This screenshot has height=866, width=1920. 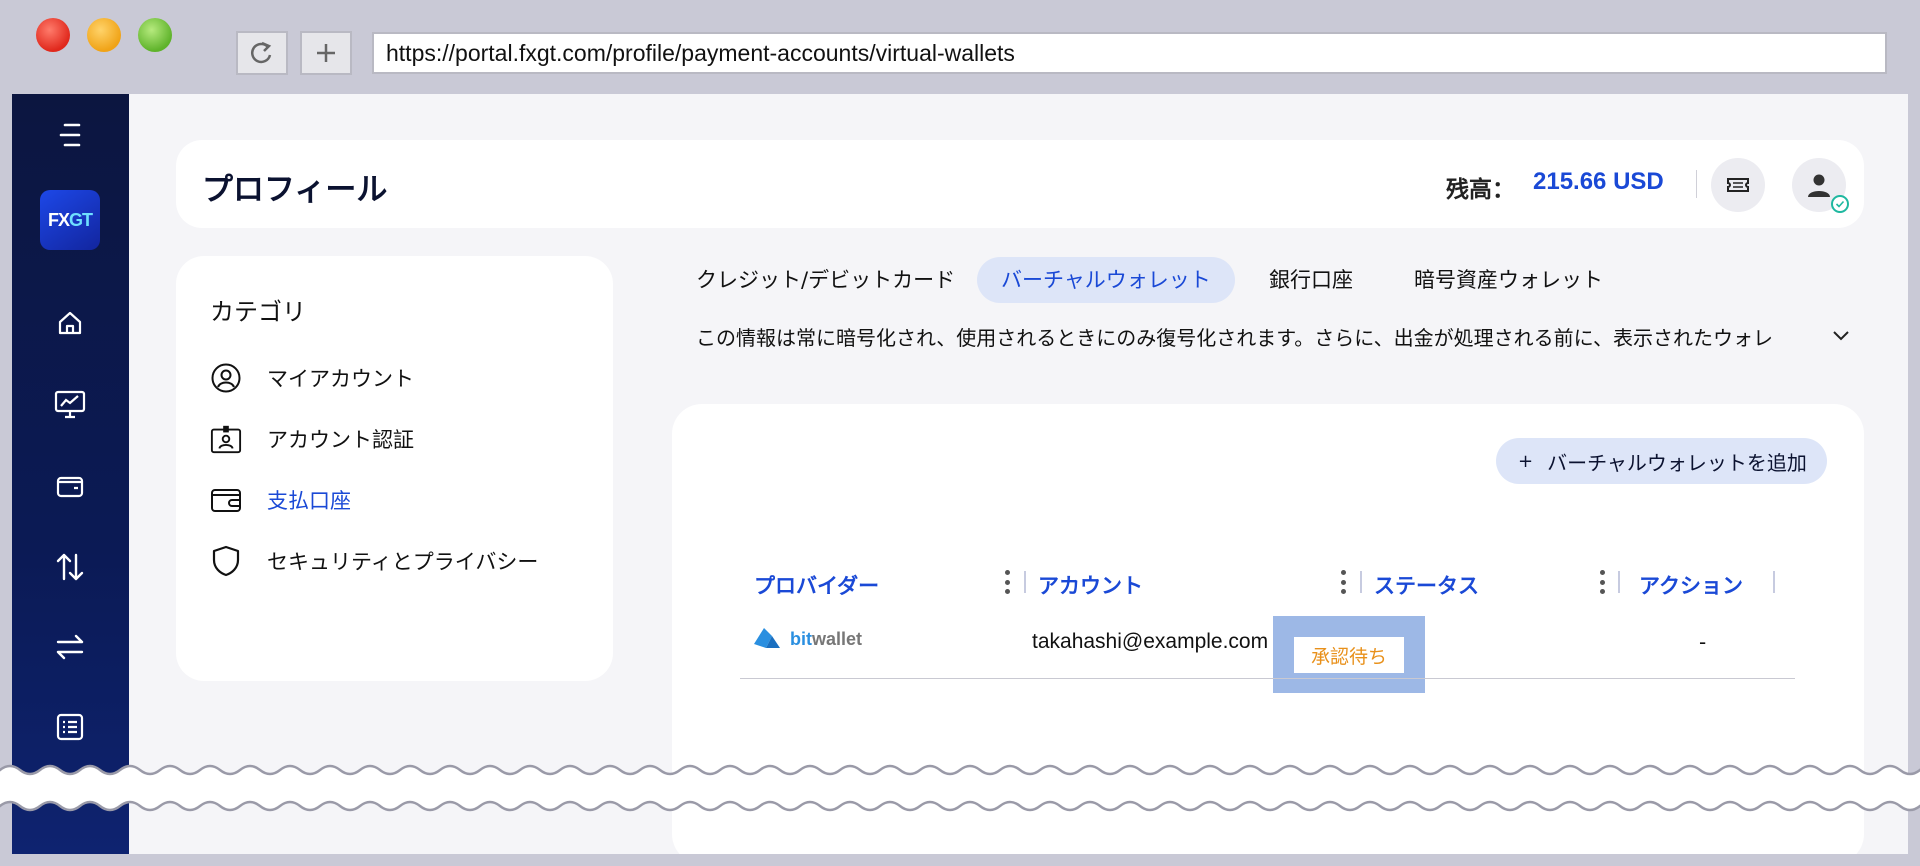 What do you see at coordinates (1106, 280) in the screenshot?
I see `tab-virtual-wallets: バーチャルウォレット` at bounding box center [1106, 280].